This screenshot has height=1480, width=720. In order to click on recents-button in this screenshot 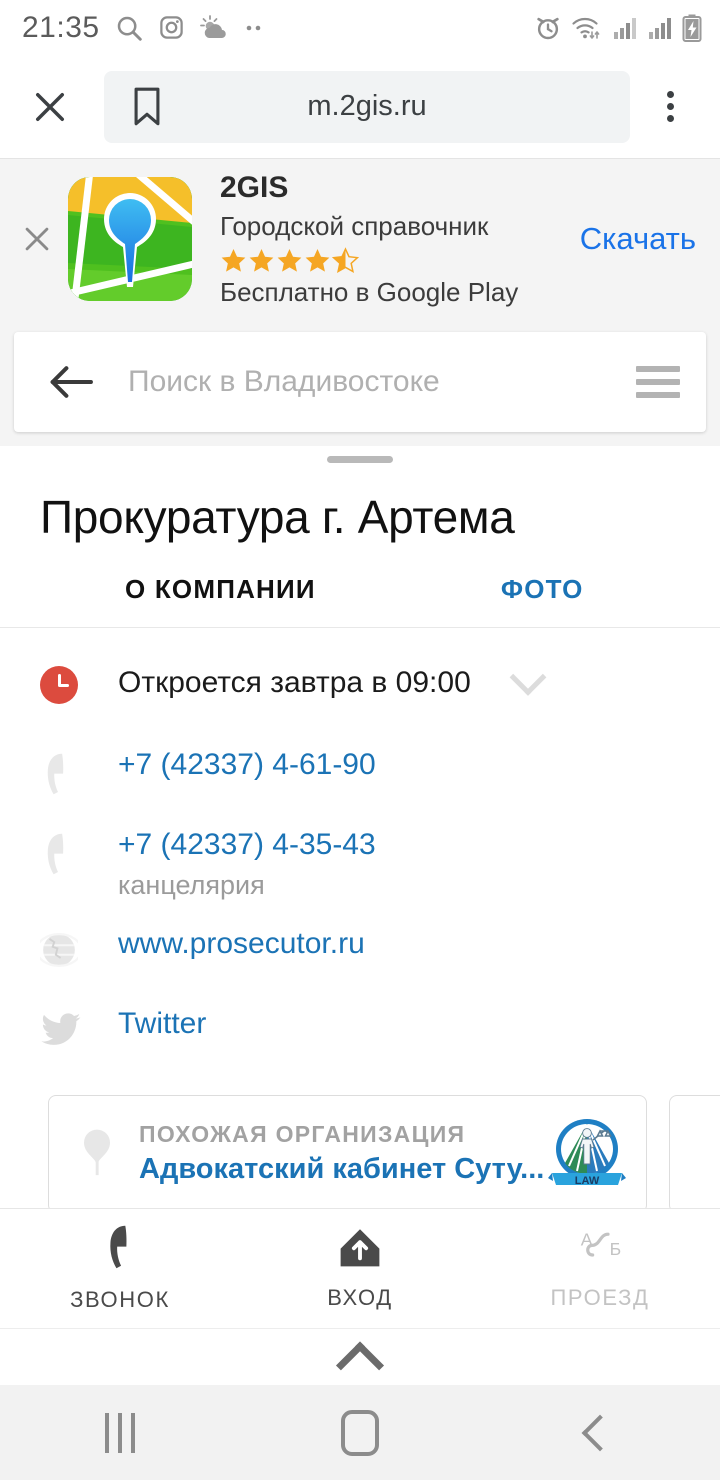, I will do `click(120, 1432)`.